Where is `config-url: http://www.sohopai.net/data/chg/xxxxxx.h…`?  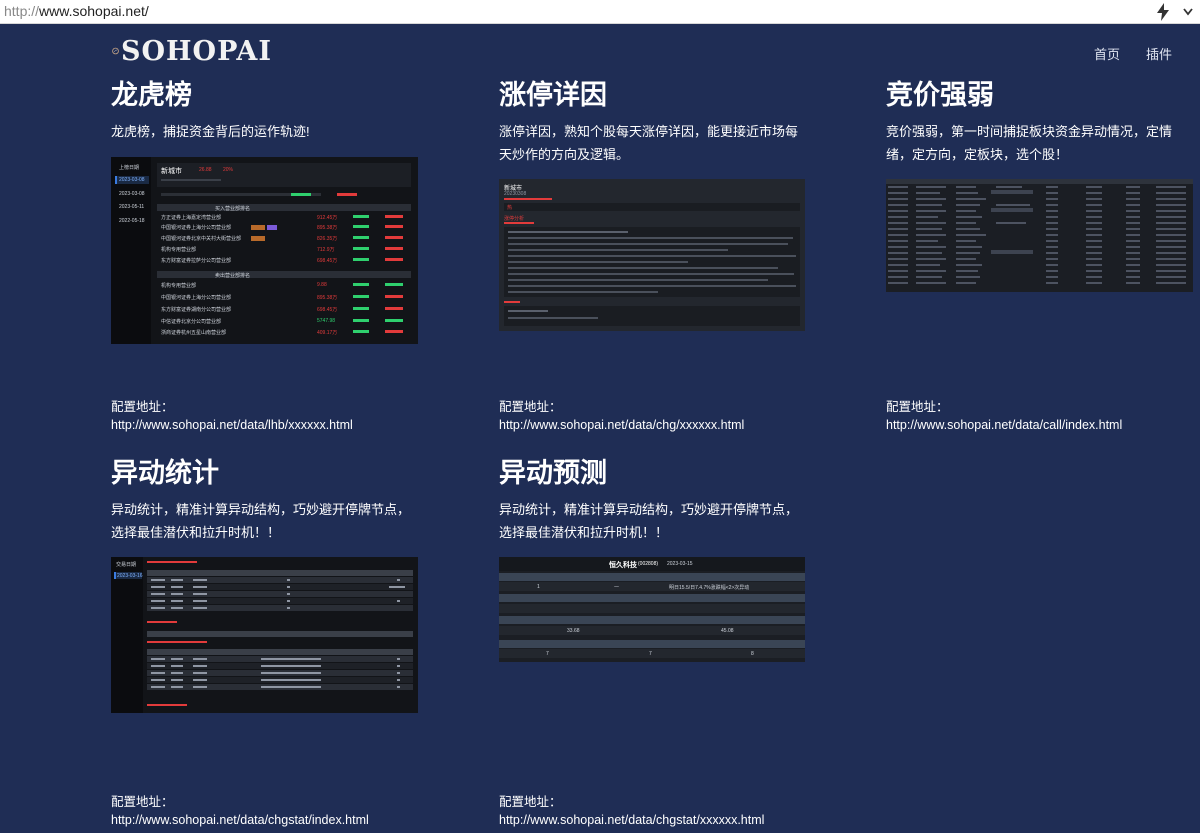 config-url: http://www.sohopai.net/data/chg/xxxxxx.h… is located at coordinates (621, 425).